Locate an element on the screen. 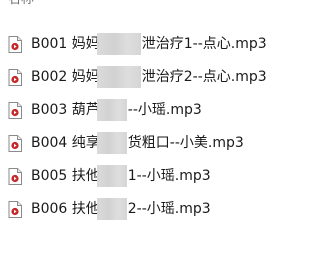  file-row: B004 纯享 货粗口--小美.mp3 is located at coordinates (150, 143).